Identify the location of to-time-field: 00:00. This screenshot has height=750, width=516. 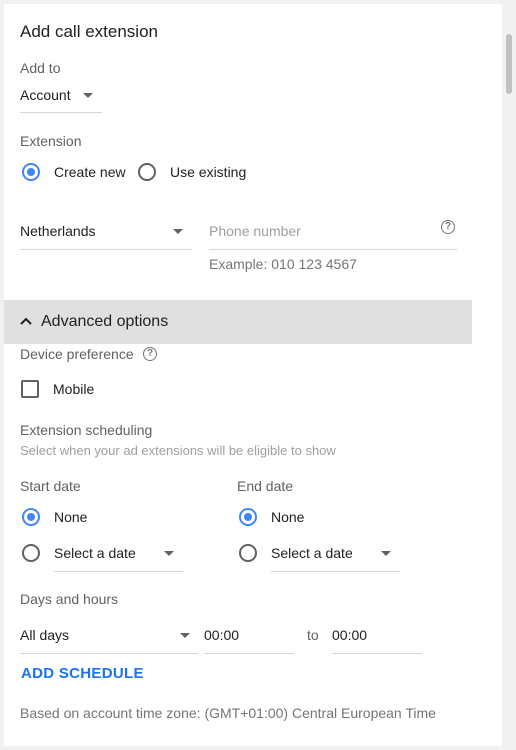
(377, 639).